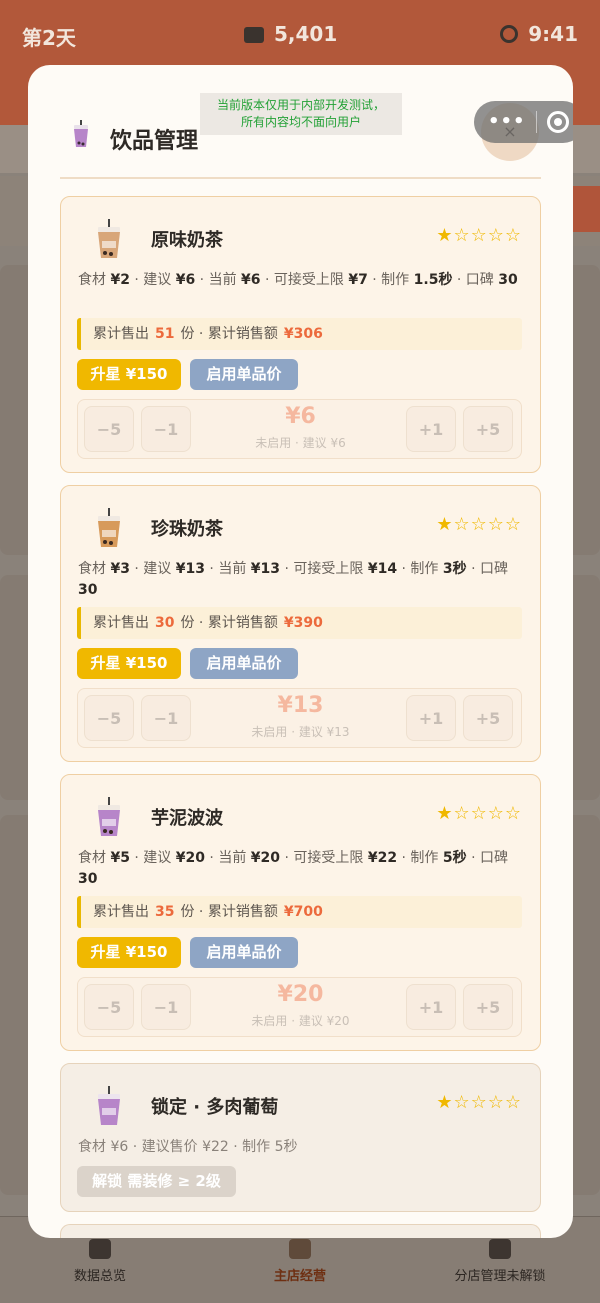 The height and width of the screenshot is (1303, 600). I want to click on miniprogram-capsule: •••, so click(523, 122).